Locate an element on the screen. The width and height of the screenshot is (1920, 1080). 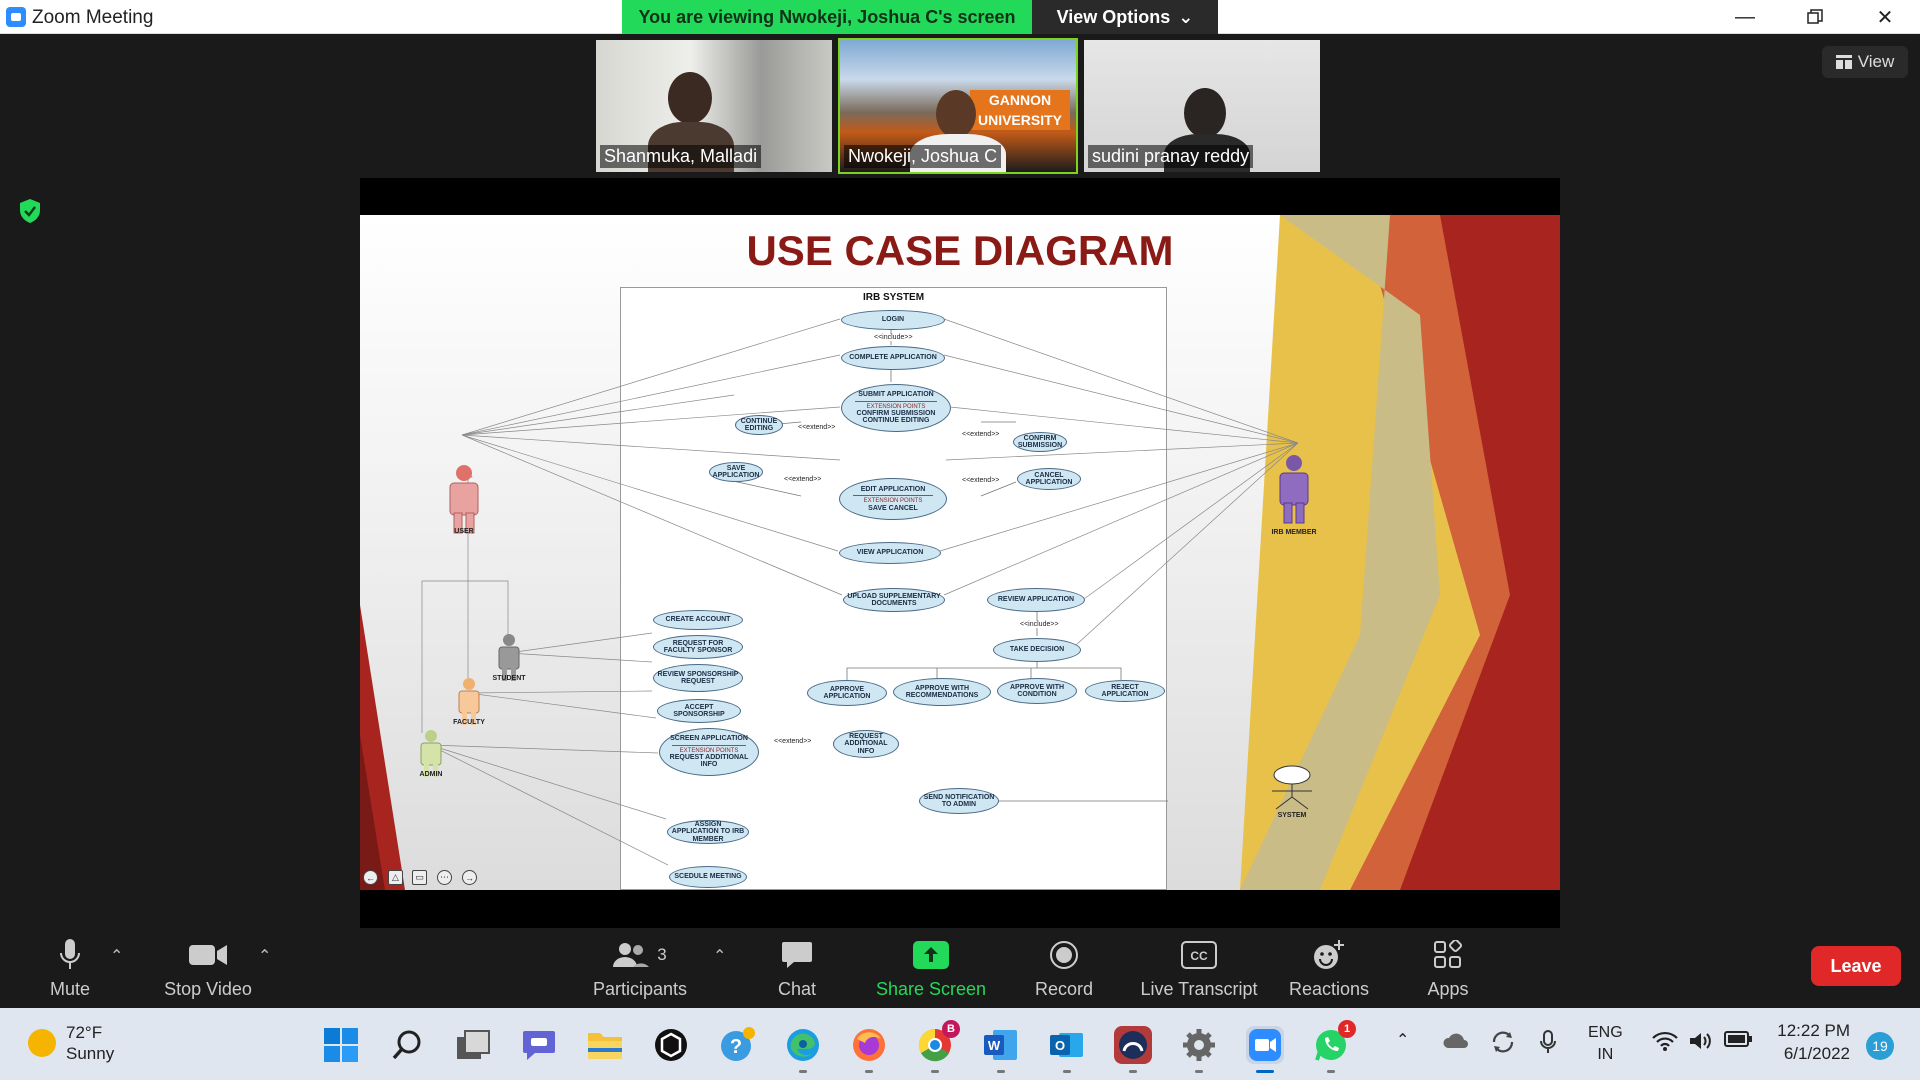
close-button: ✕ is located at coordinates (1885, 17).